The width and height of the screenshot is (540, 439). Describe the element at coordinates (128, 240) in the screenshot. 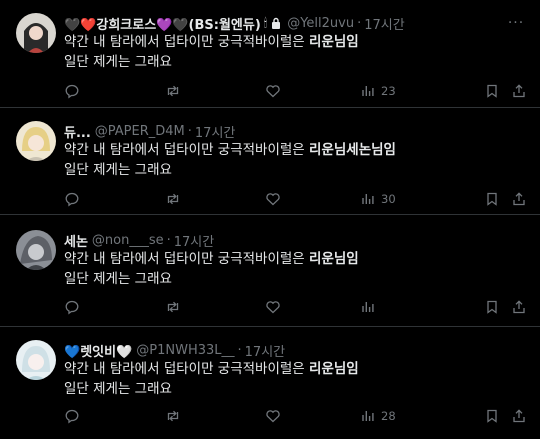

I see `handle: @non___se` at that location.